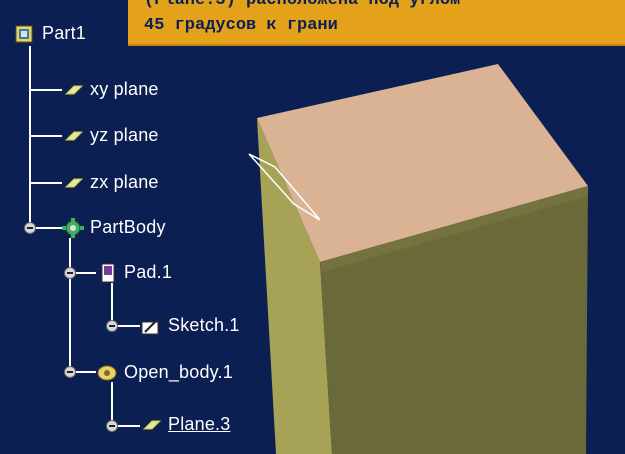 The image size is (625, 454). Describe the element at coordinates (199, 424) in the screenshot. I see `tree-label: Plane.3` at that location.